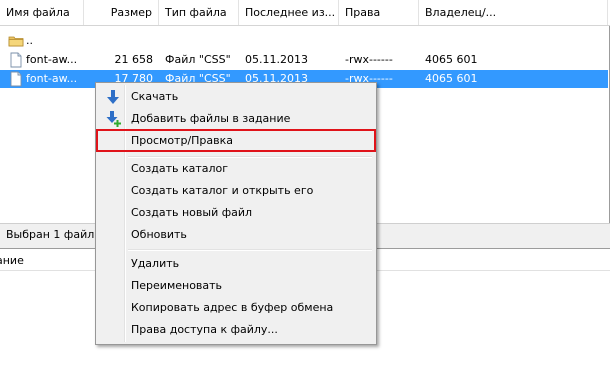 The height and width of the screenshot is (371, 610). What do you see at coordinates (199, 12) in the screenshot?
I see `column-header-type: Тип файла` at bounding box center [199, 12].